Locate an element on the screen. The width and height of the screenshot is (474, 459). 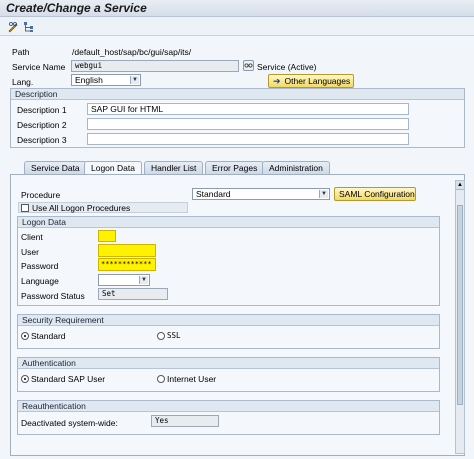
auth-internet-user-label: Internet User is located at coordinates (192, 379).